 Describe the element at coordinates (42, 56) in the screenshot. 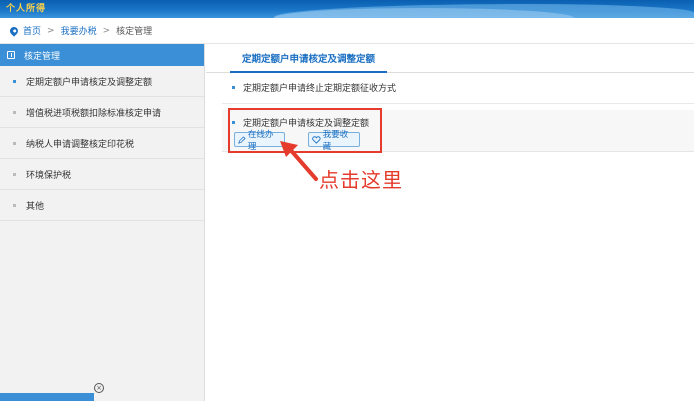

I see `sidebar-header-label: 核定管理` at that location.